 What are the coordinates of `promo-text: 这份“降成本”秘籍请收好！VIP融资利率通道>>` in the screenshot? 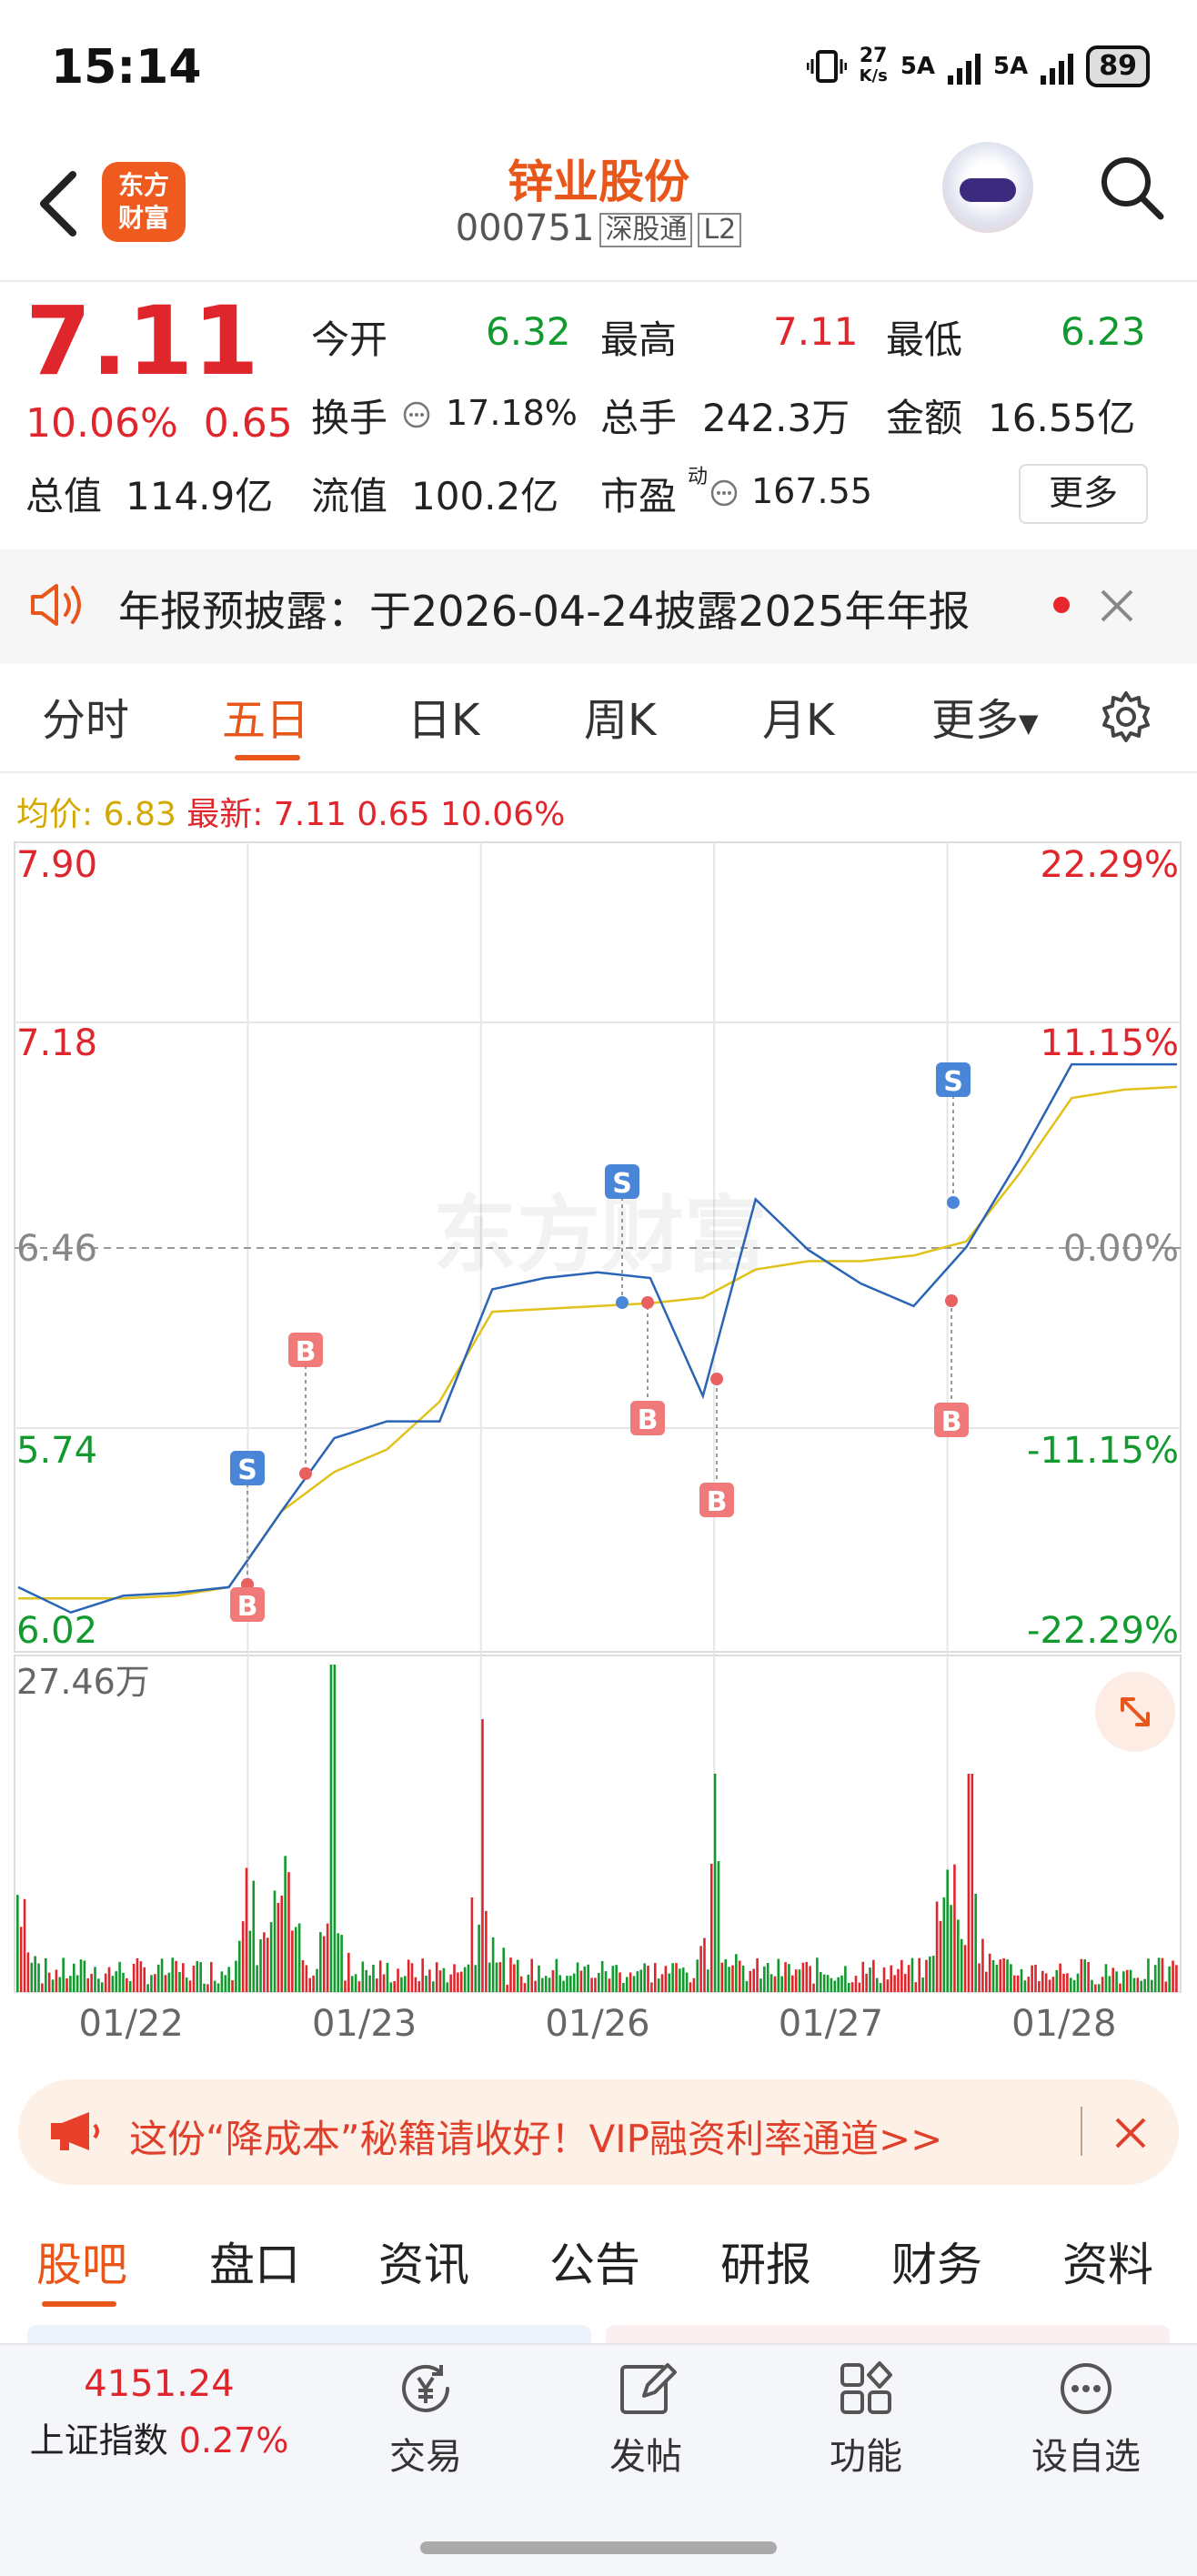 It's located at (535, 2136).